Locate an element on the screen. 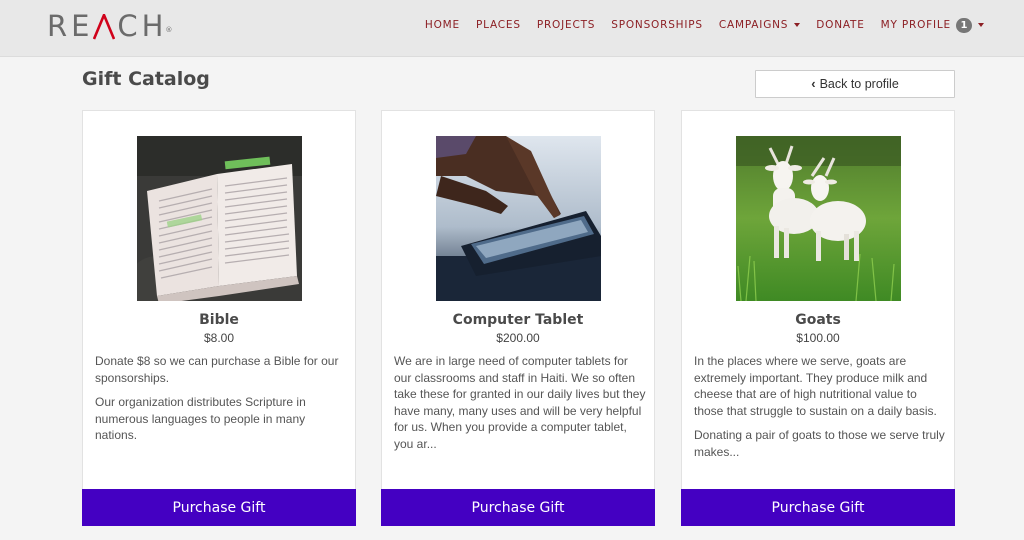 Image resolution: width=1024 pixels, height=540 pixels. reach-logo: REACH® is located at coordinates (109, 26).